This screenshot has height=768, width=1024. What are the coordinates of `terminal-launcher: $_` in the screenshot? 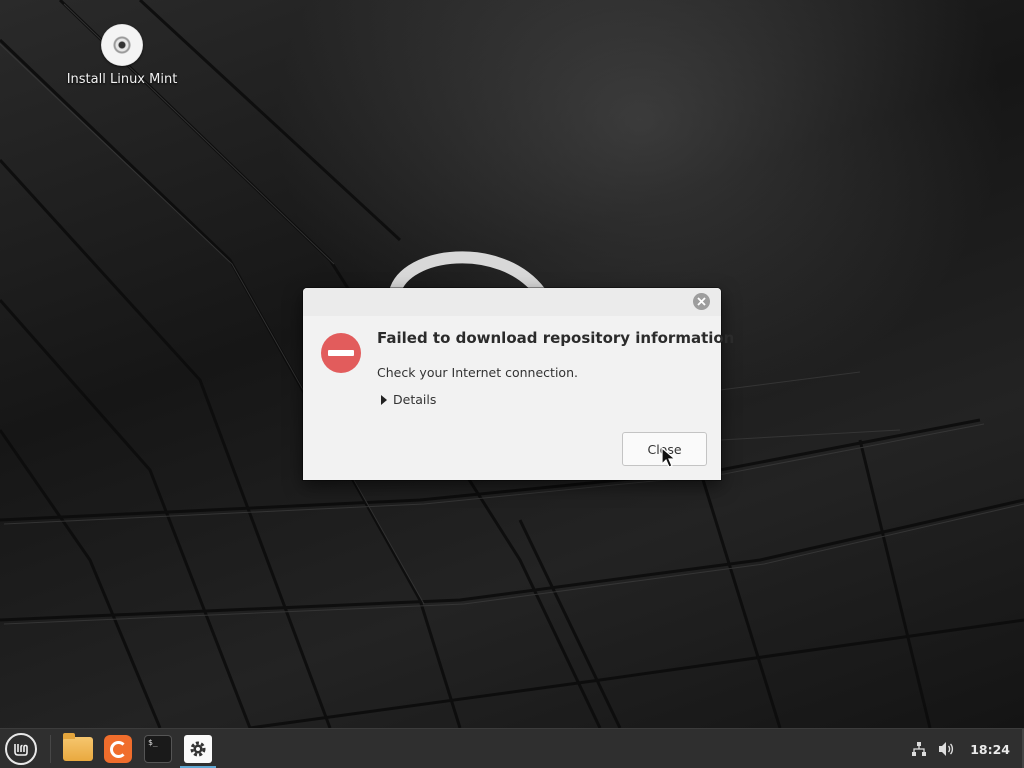 It's located at (158, 749).